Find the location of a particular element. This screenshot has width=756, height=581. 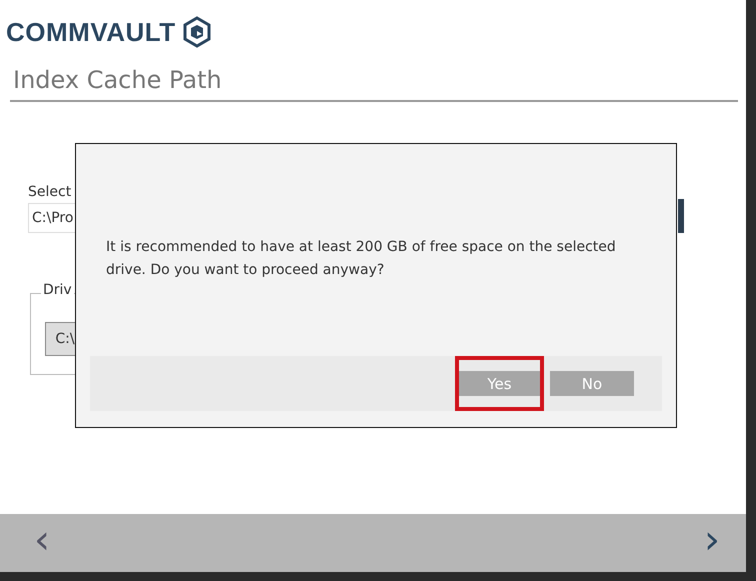

page-title: Index Cache Path is located at coordinates (118, 80).